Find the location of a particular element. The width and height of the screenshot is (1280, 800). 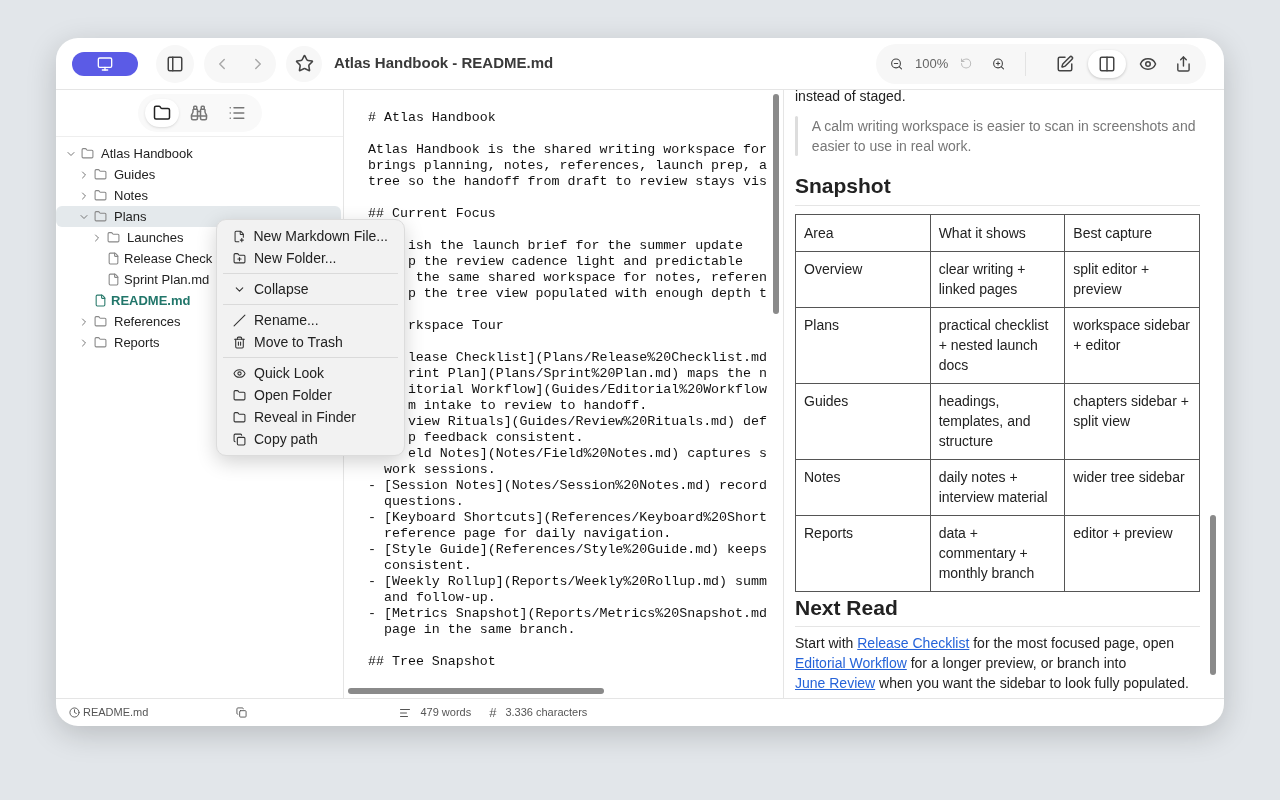

favorite-button is located at coordinates (304, 63).